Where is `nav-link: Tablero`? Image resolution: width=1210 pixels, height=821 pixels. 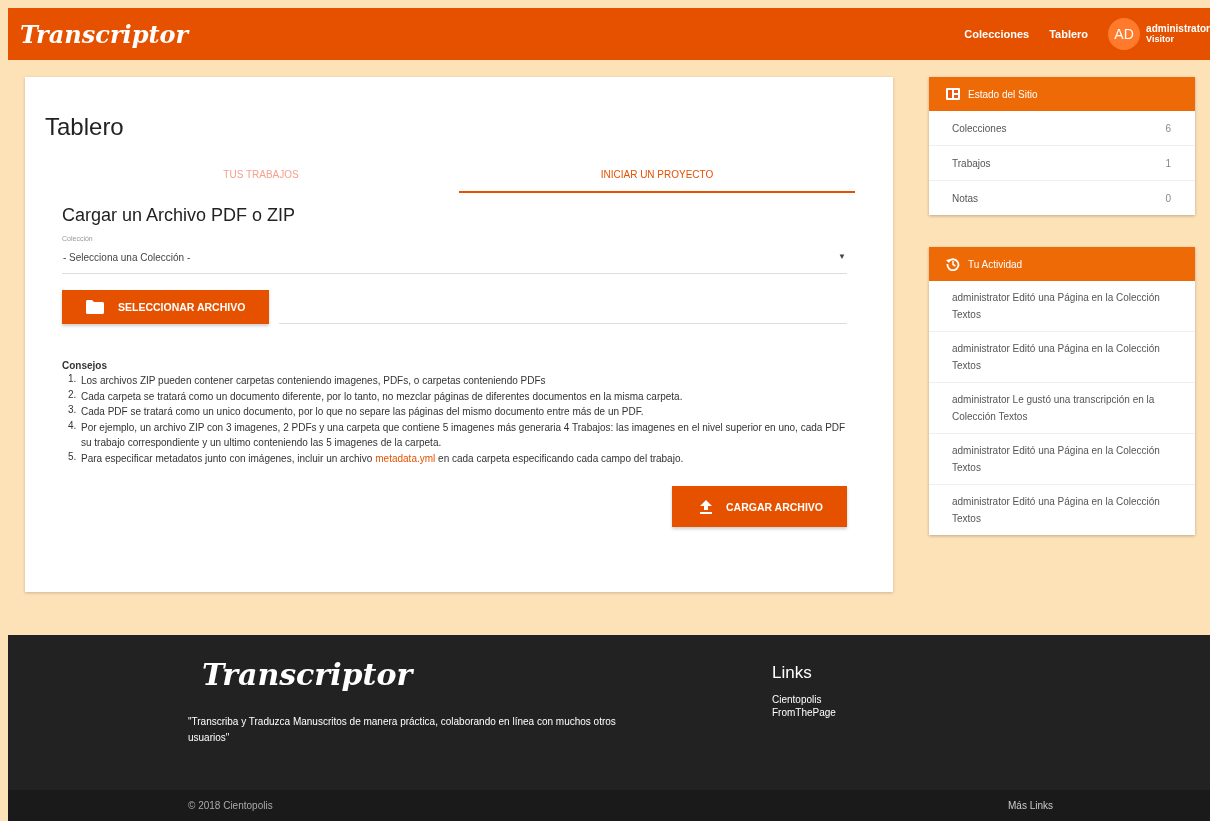 nav-link: Tablero is located at coordinates (1069, 34).